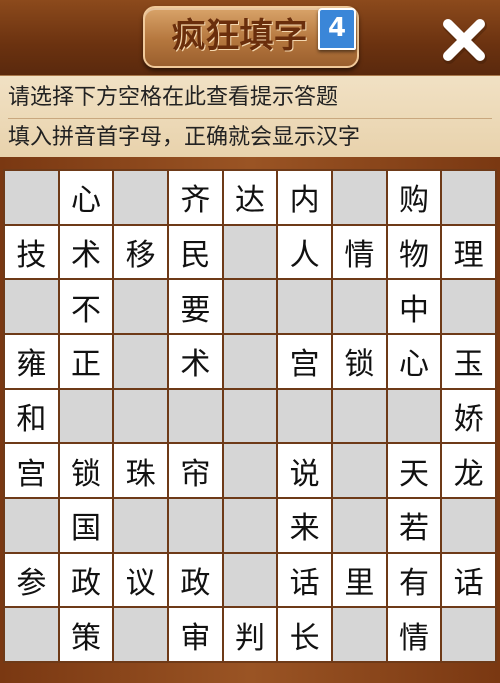  Describe the element at coordinates (304, 634) in the screenshot. I see `grid-cell-filled: 长` at that location.